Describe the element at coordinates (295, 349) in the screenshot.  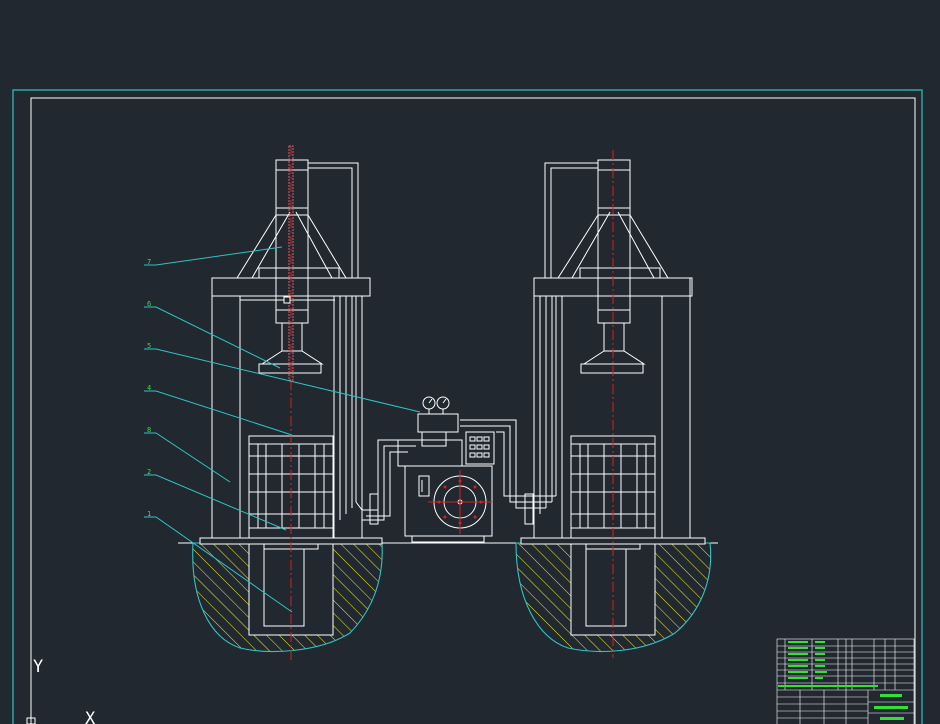
I see `left-press` at that location.